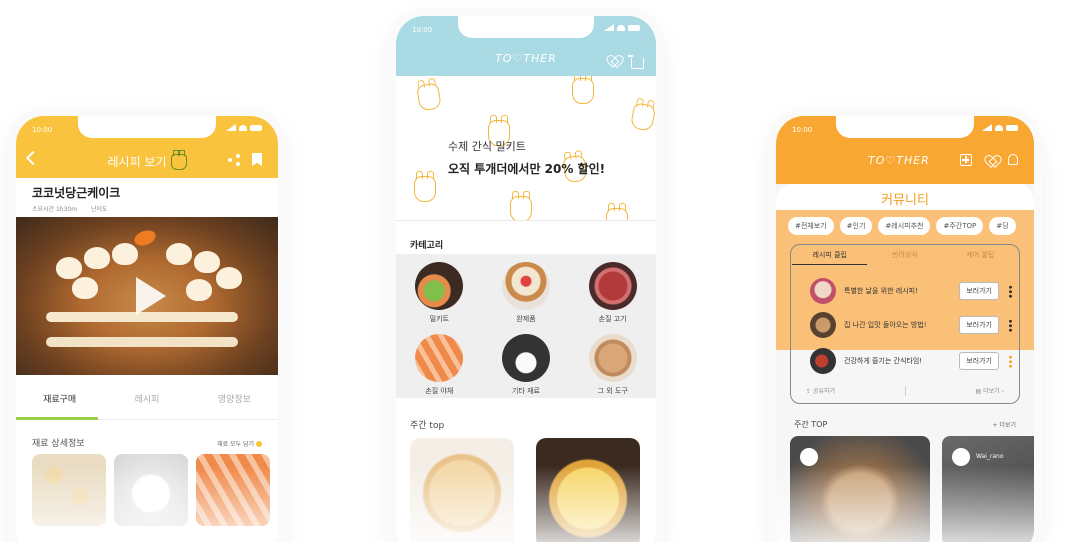 The height and width of the screenshot is (542, 1067). I want to click on bell-icon, so click(1013, 159).